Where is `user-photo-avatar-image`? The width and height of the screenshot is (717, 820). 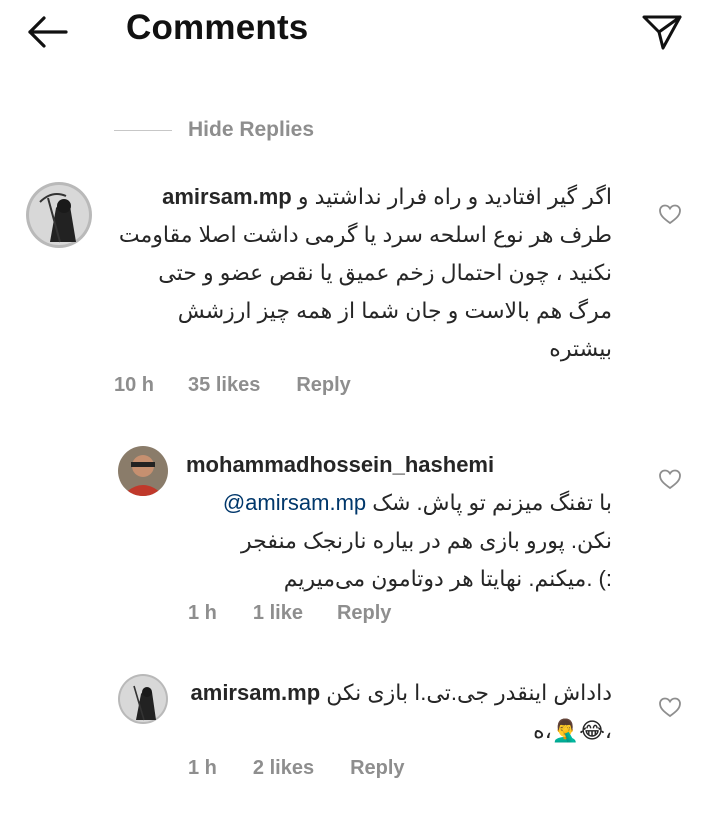
user-photo-avatar-image is located at coordinates (143, 471).